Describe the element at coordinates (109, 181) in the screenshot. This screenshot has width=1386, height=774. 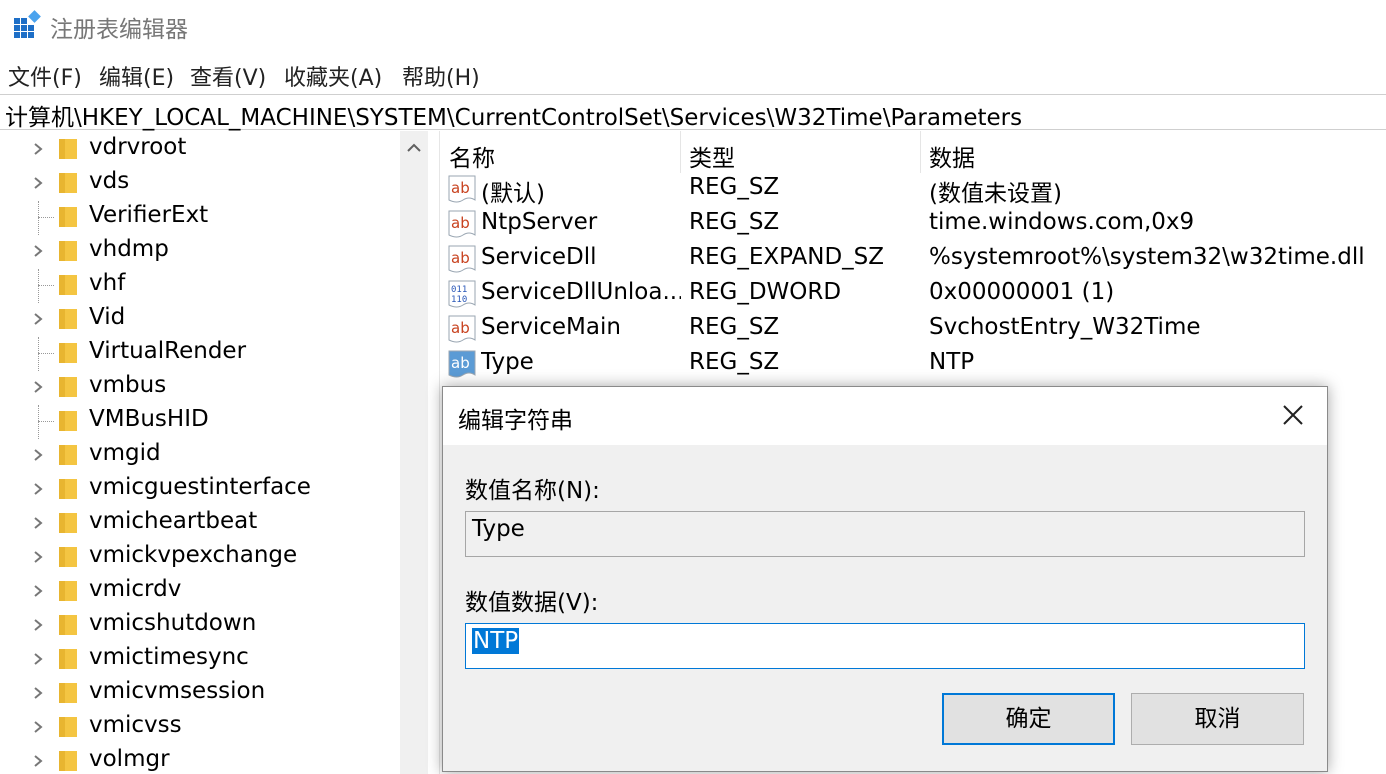
I see `tree-item-label: vds` at that location.